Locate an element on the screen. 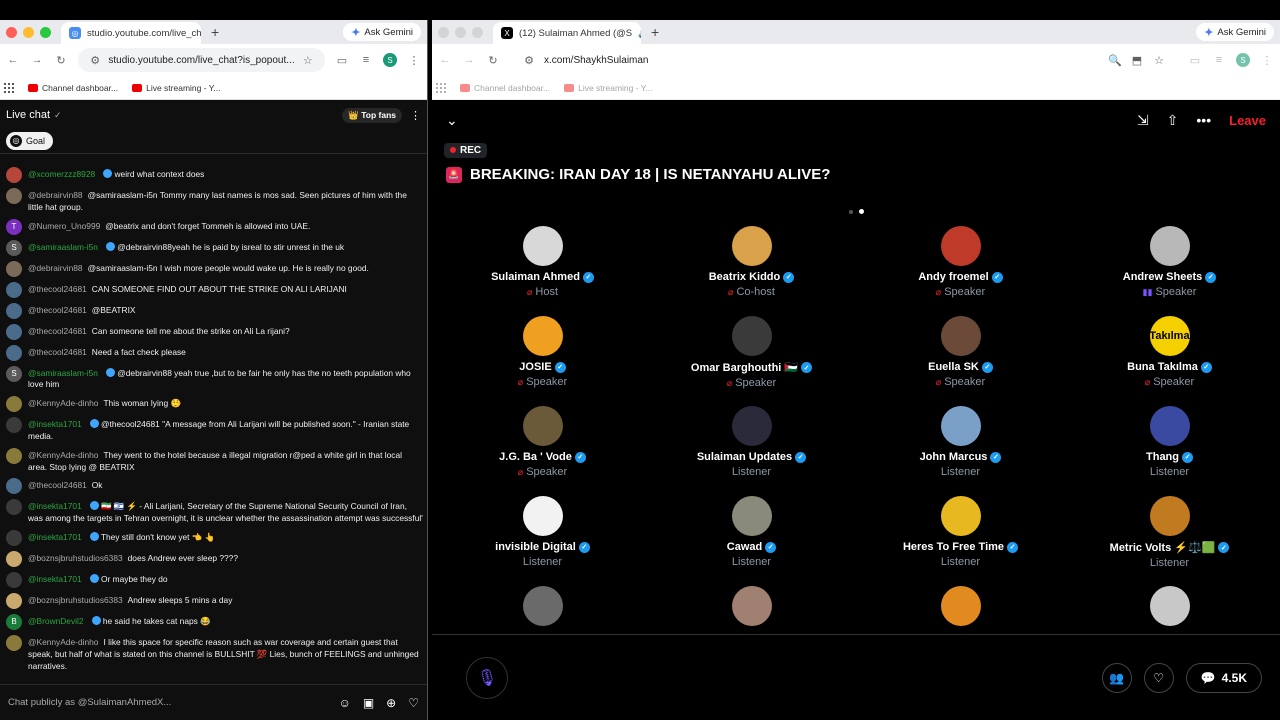 The height and width of the screenshot is (720, 1280). add-reaction-icon: ⊕ is located at coordinates (391, 703).